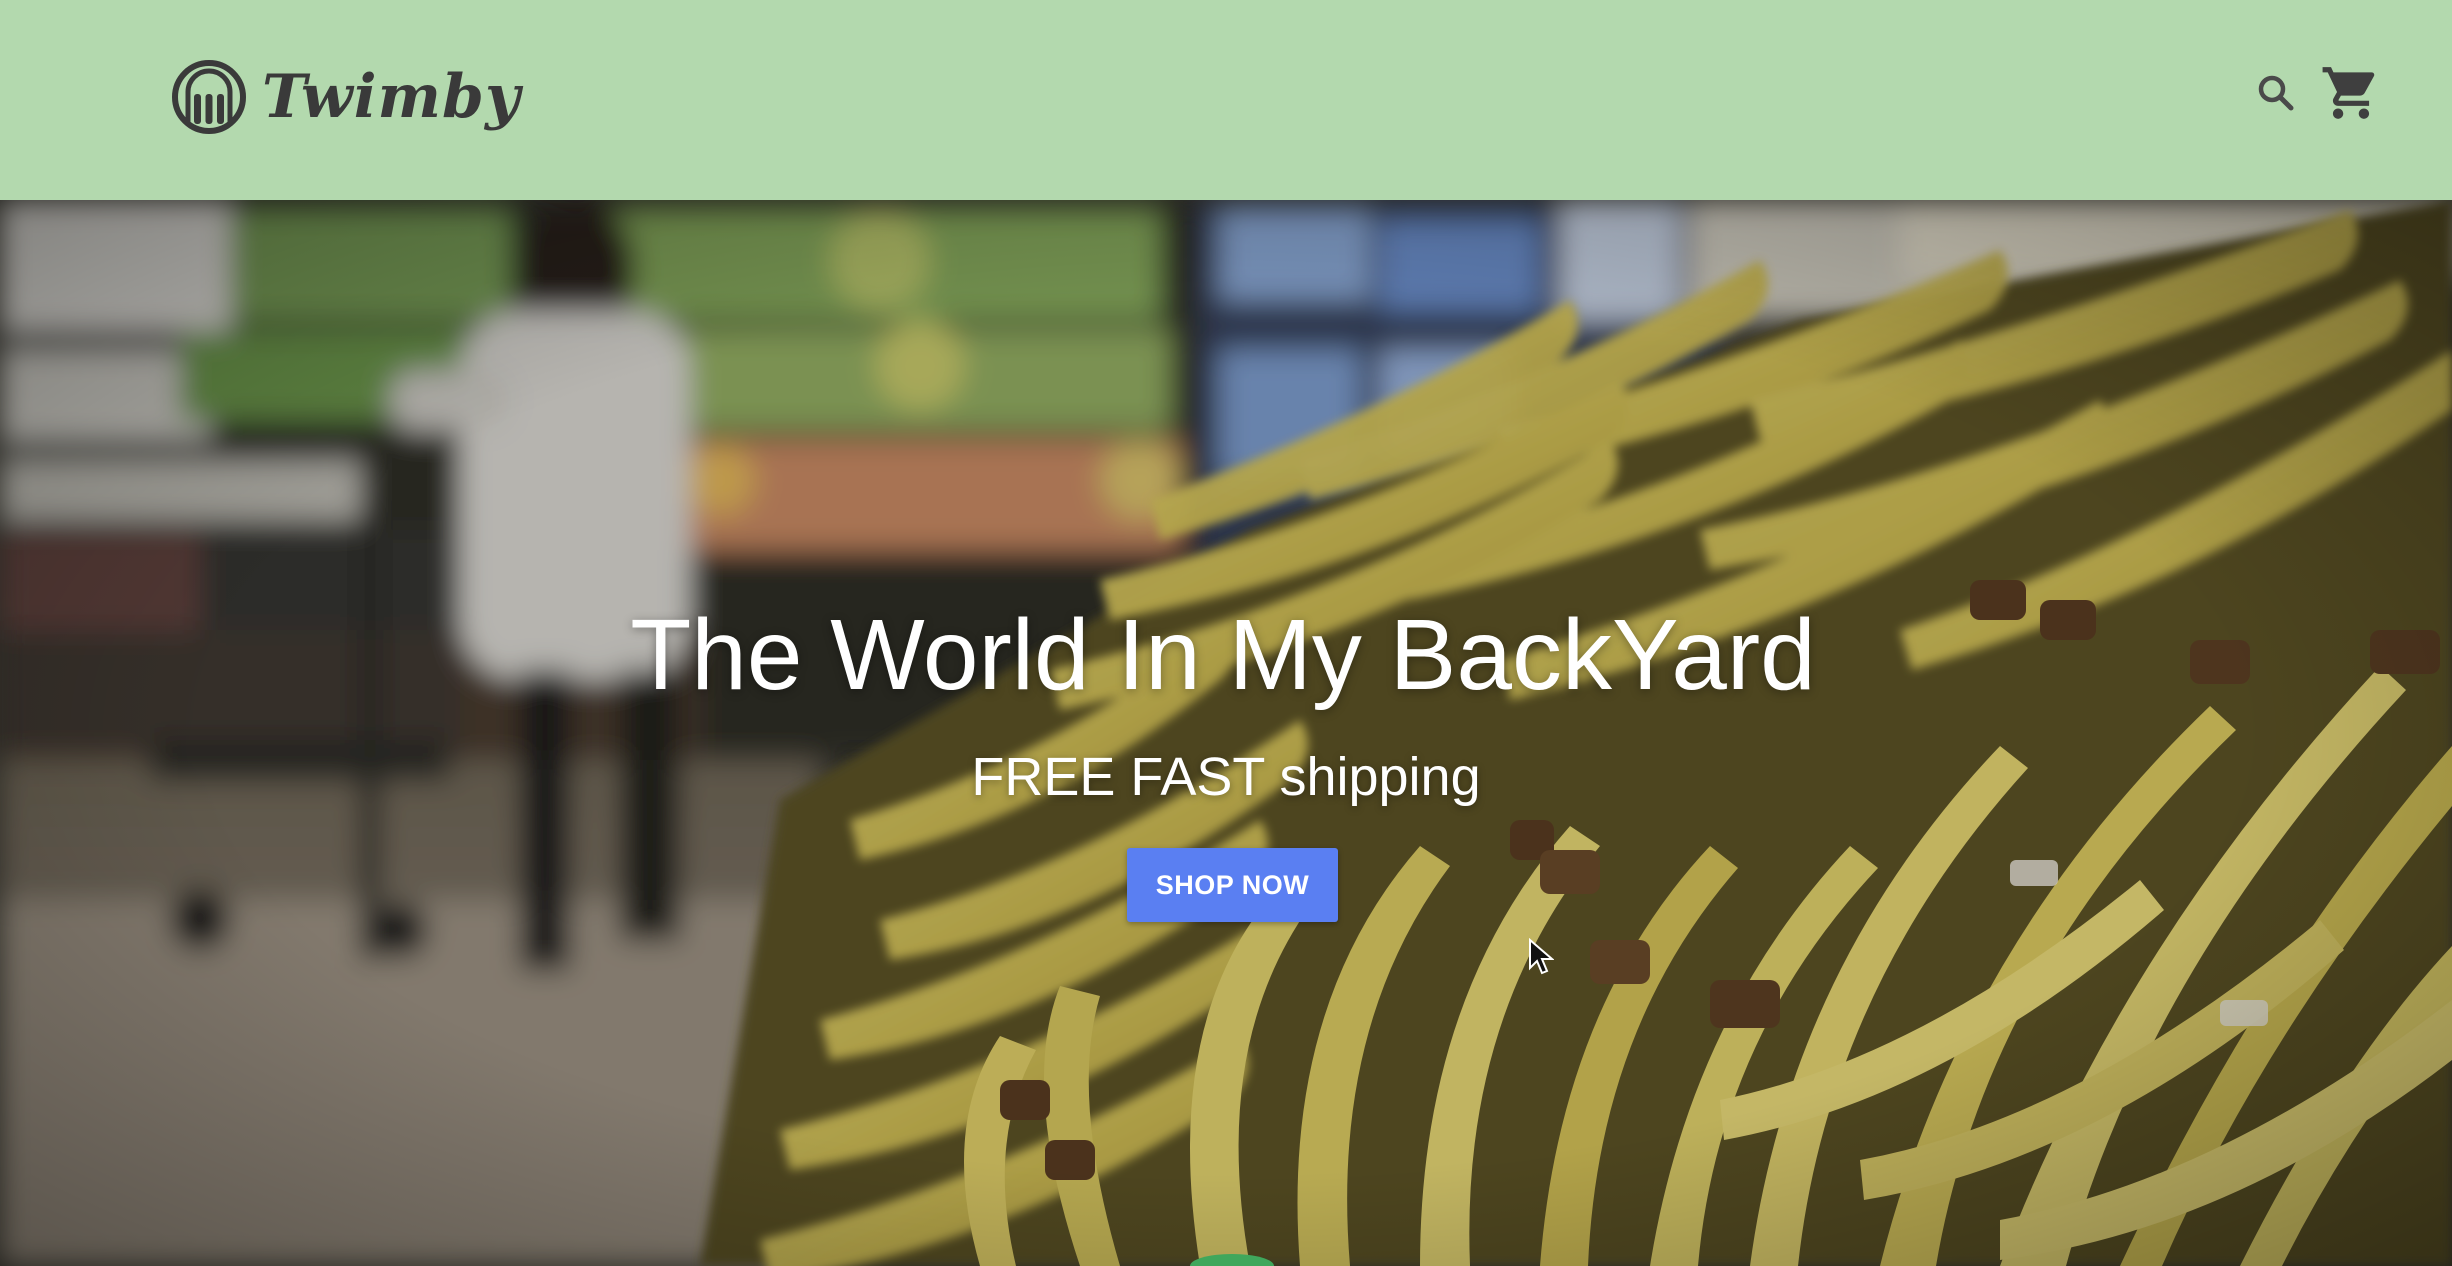  I want to click on brand-logo: Twimby, so click(345, 97).